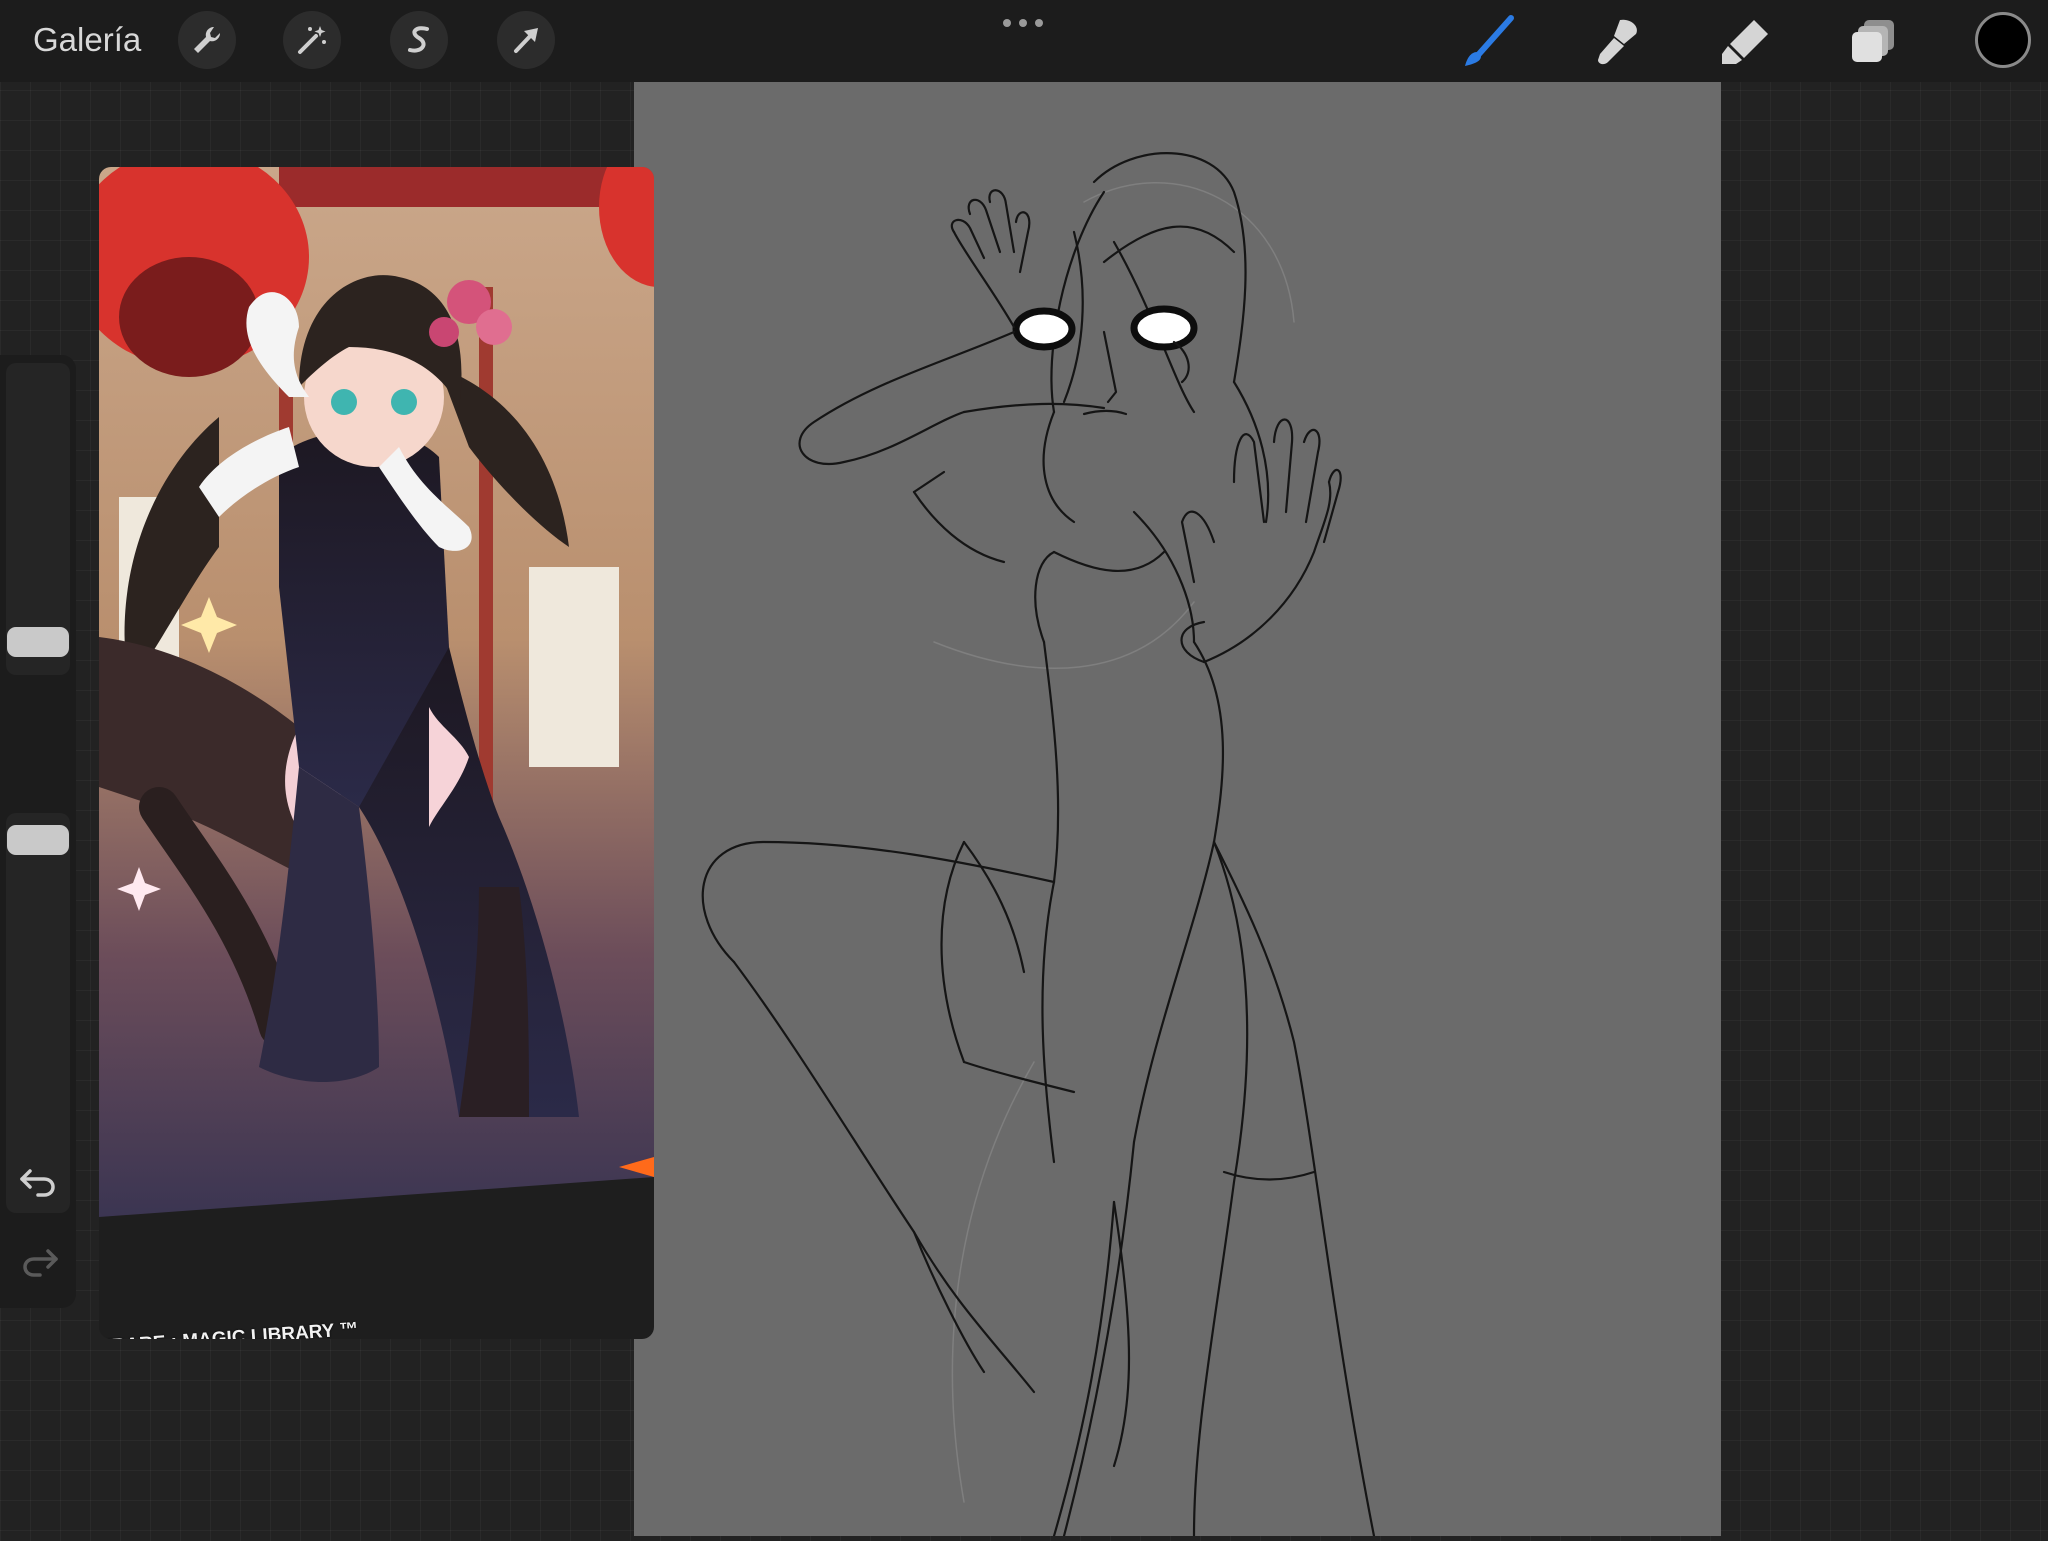 Image resolution: width=2048 pixels, height=1541 pixels. I want to click on transform-button, so click(526, 40).